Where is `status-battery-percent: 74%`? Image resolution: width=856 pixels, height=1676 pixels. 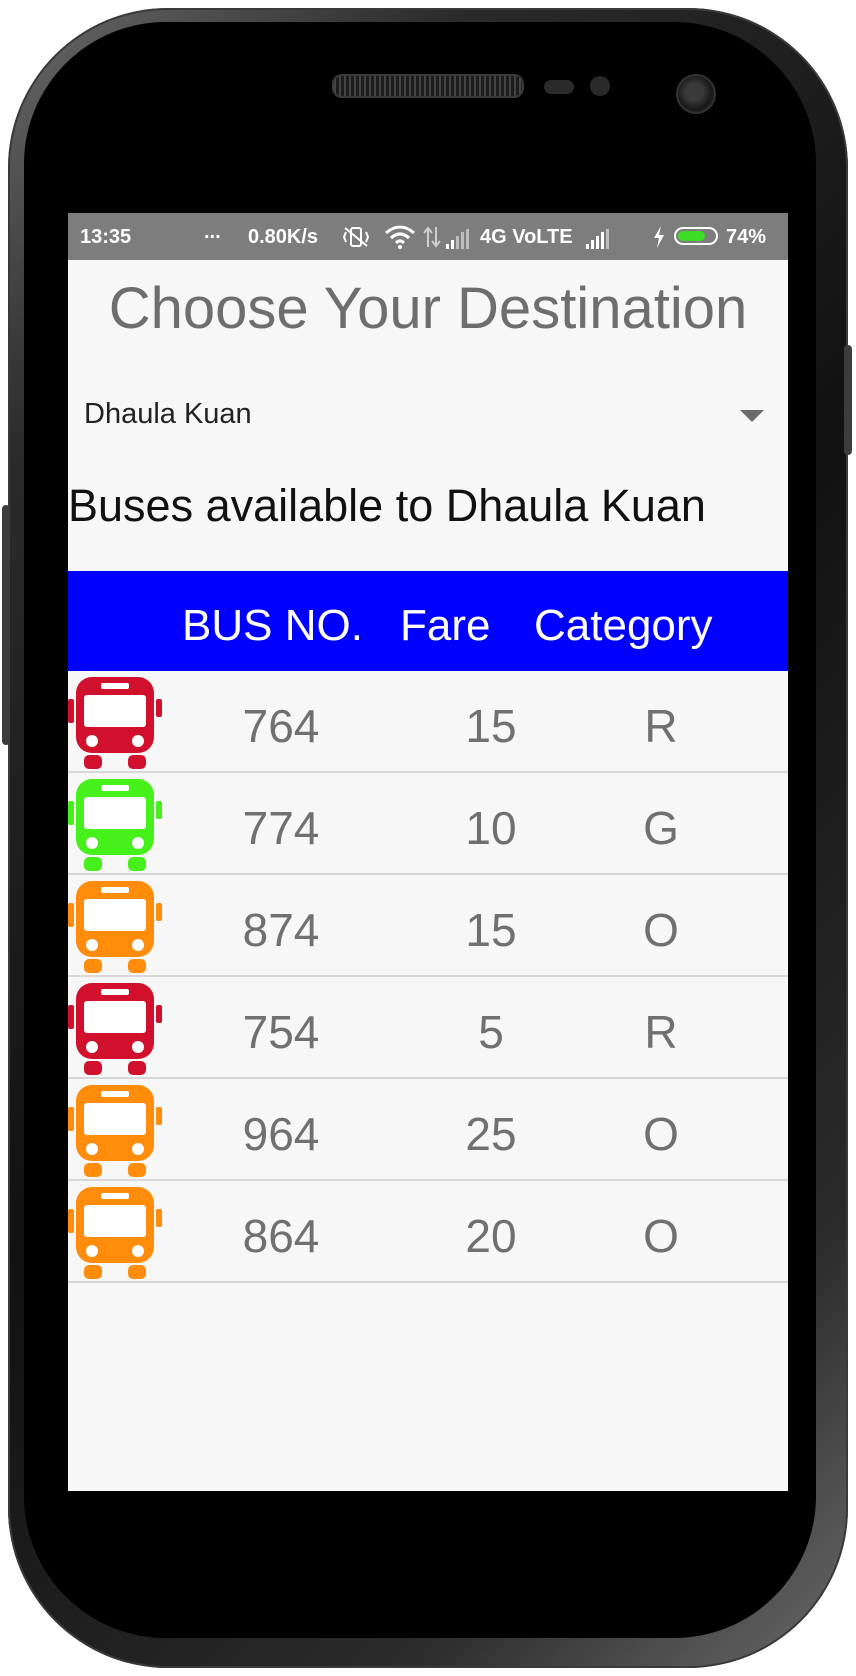 status-battery-percent: 74% is located at coordinates (746, 237).